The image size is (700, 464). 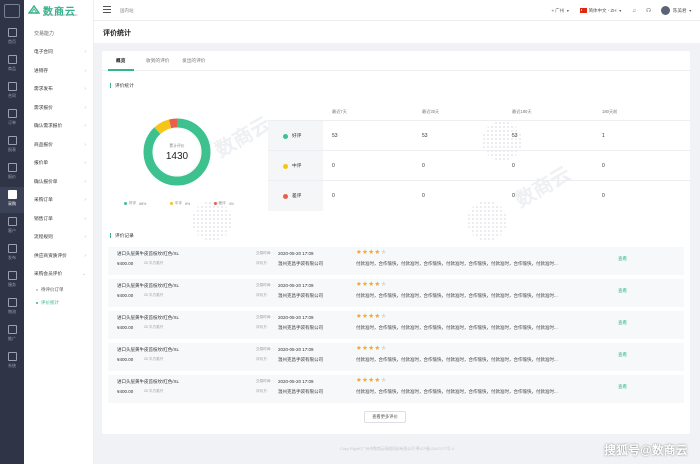 I want to click on sidebar-item: 供应商资质评价 ›, so click(x=59, y=256).